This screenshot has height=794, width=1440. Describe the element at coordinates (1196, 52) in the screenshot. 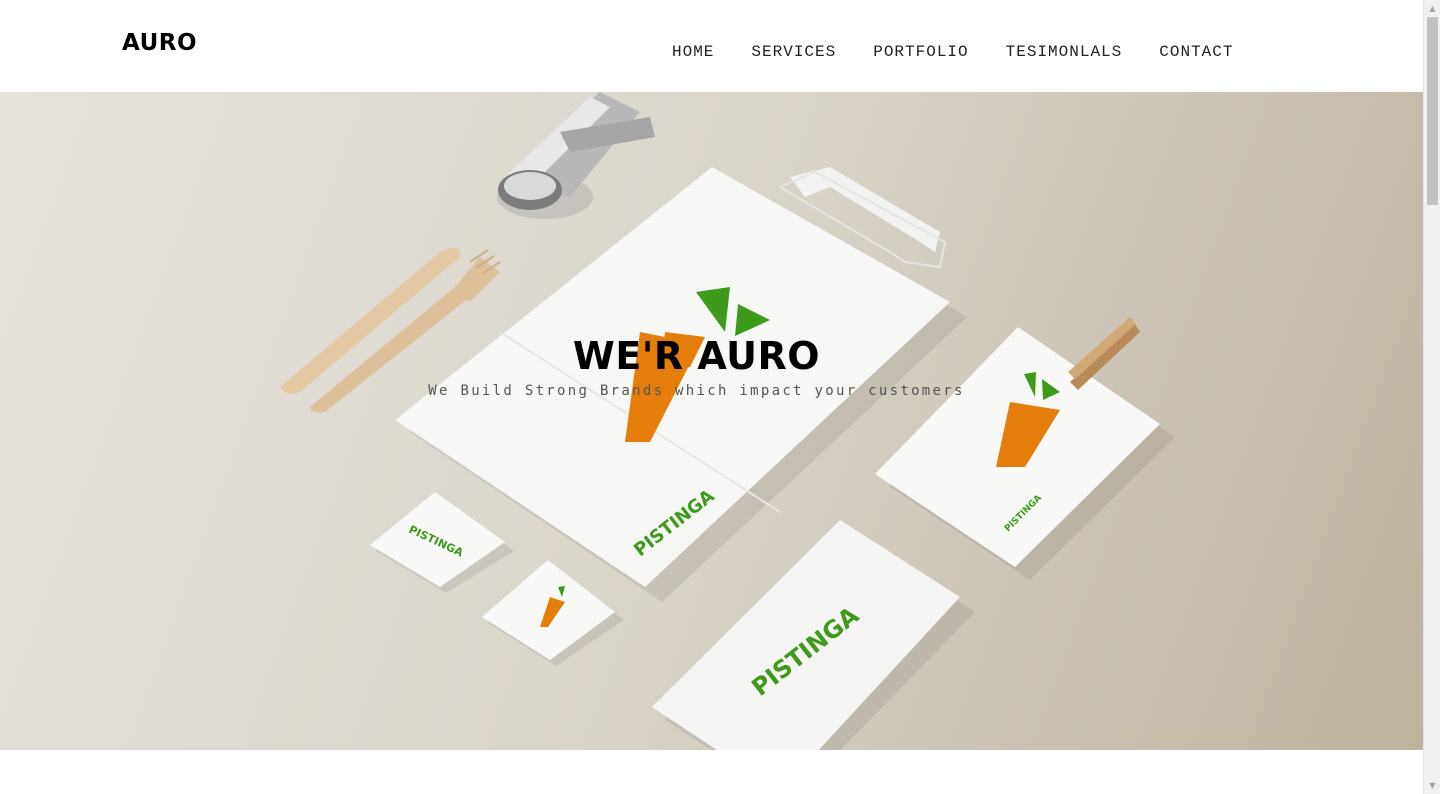

I see `nav-link-contact: CONTACT` at that location.